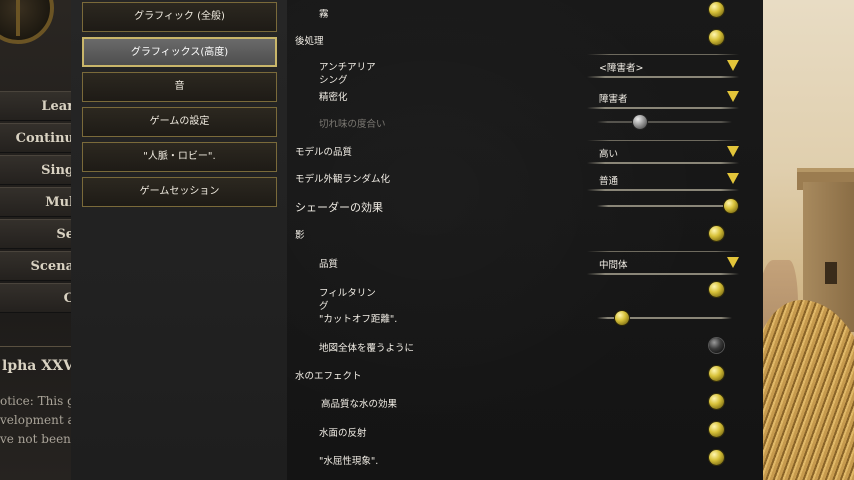  Describe the element at coordinates (664, 318) in the screenshot. I see `shadow-cutoff-slider` at that location.